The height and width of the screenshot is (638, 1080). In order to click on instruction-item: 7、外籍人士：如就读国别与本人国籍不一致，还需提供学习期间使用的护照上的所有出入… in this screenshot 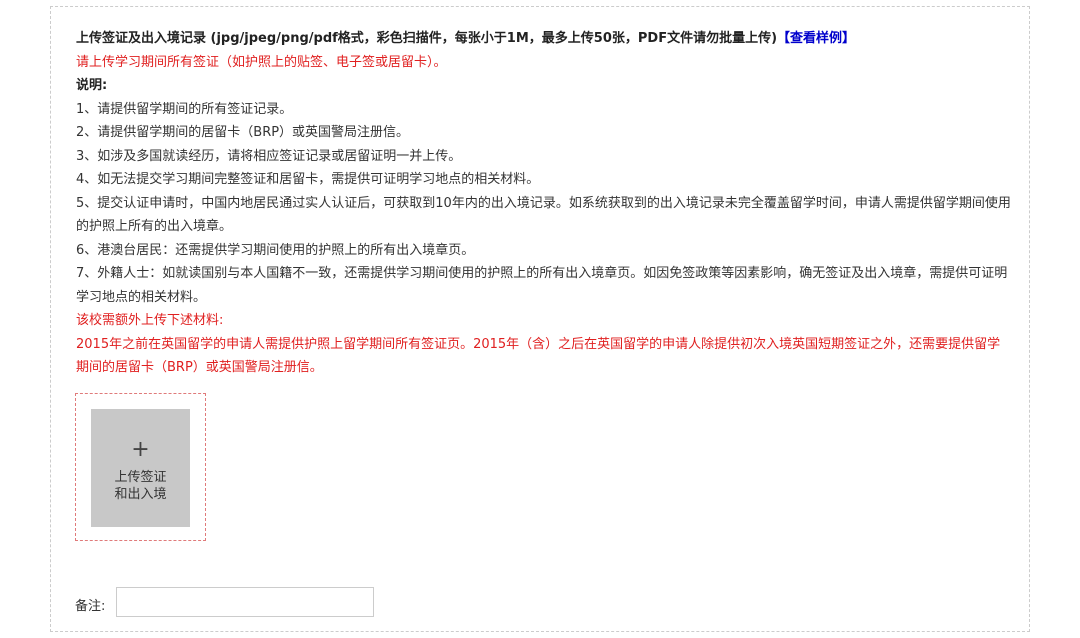, I will do `click(542, 285)`.